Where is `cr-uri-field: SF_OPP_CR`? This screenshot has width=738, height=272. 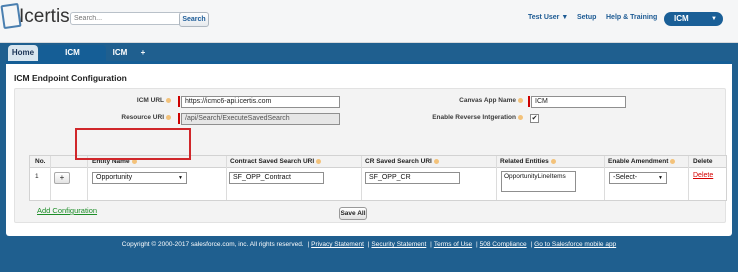
cr-uri-field: SF_OPP_CR is located at coordinates (412, 178).